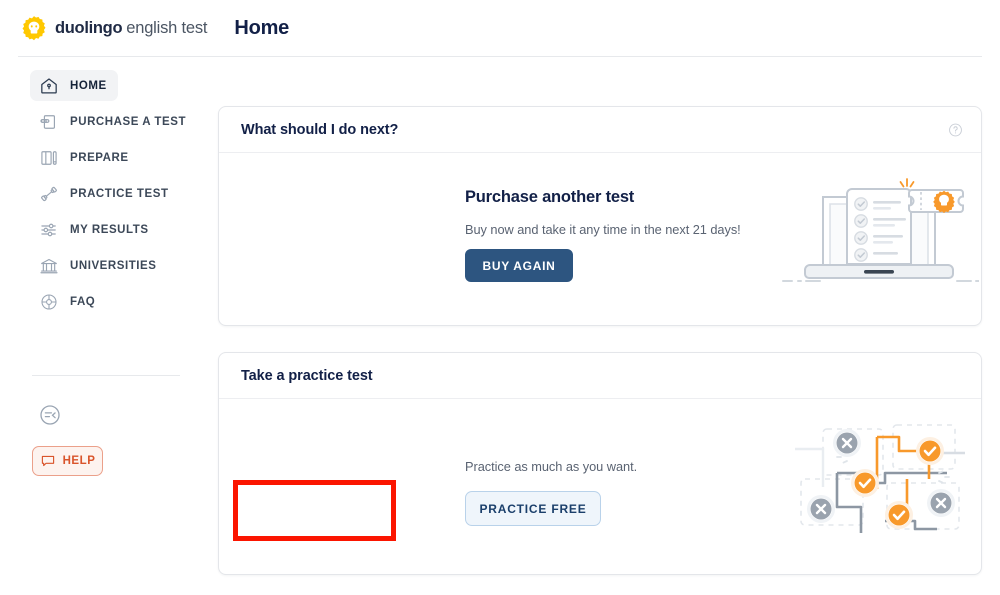  I want to click on sidebar-item-practice-test: PRACTICE TEST, so click(105, 193).